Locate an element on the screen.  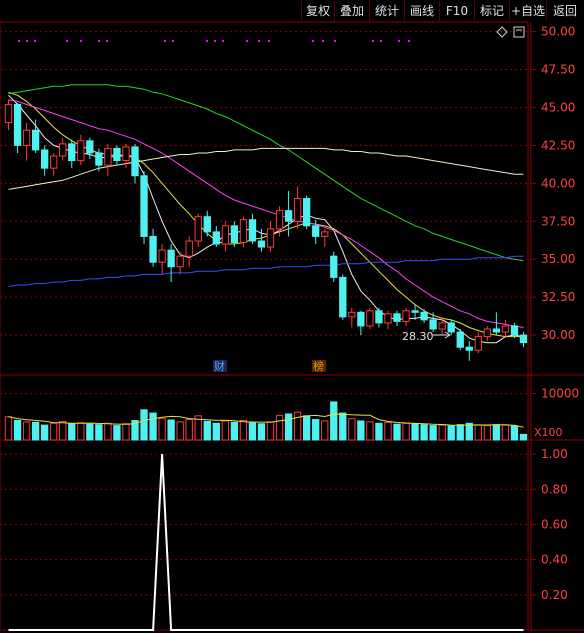
y-tick-label: 0.40 is located at coordinates (554, 560).